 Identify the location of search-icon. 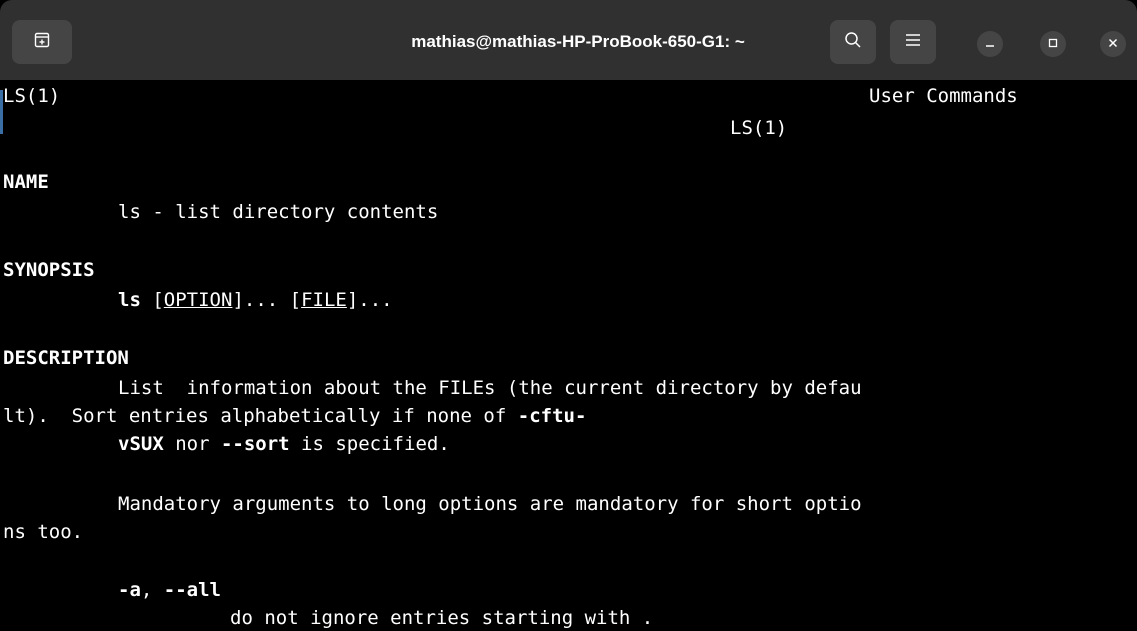
(853, 42).